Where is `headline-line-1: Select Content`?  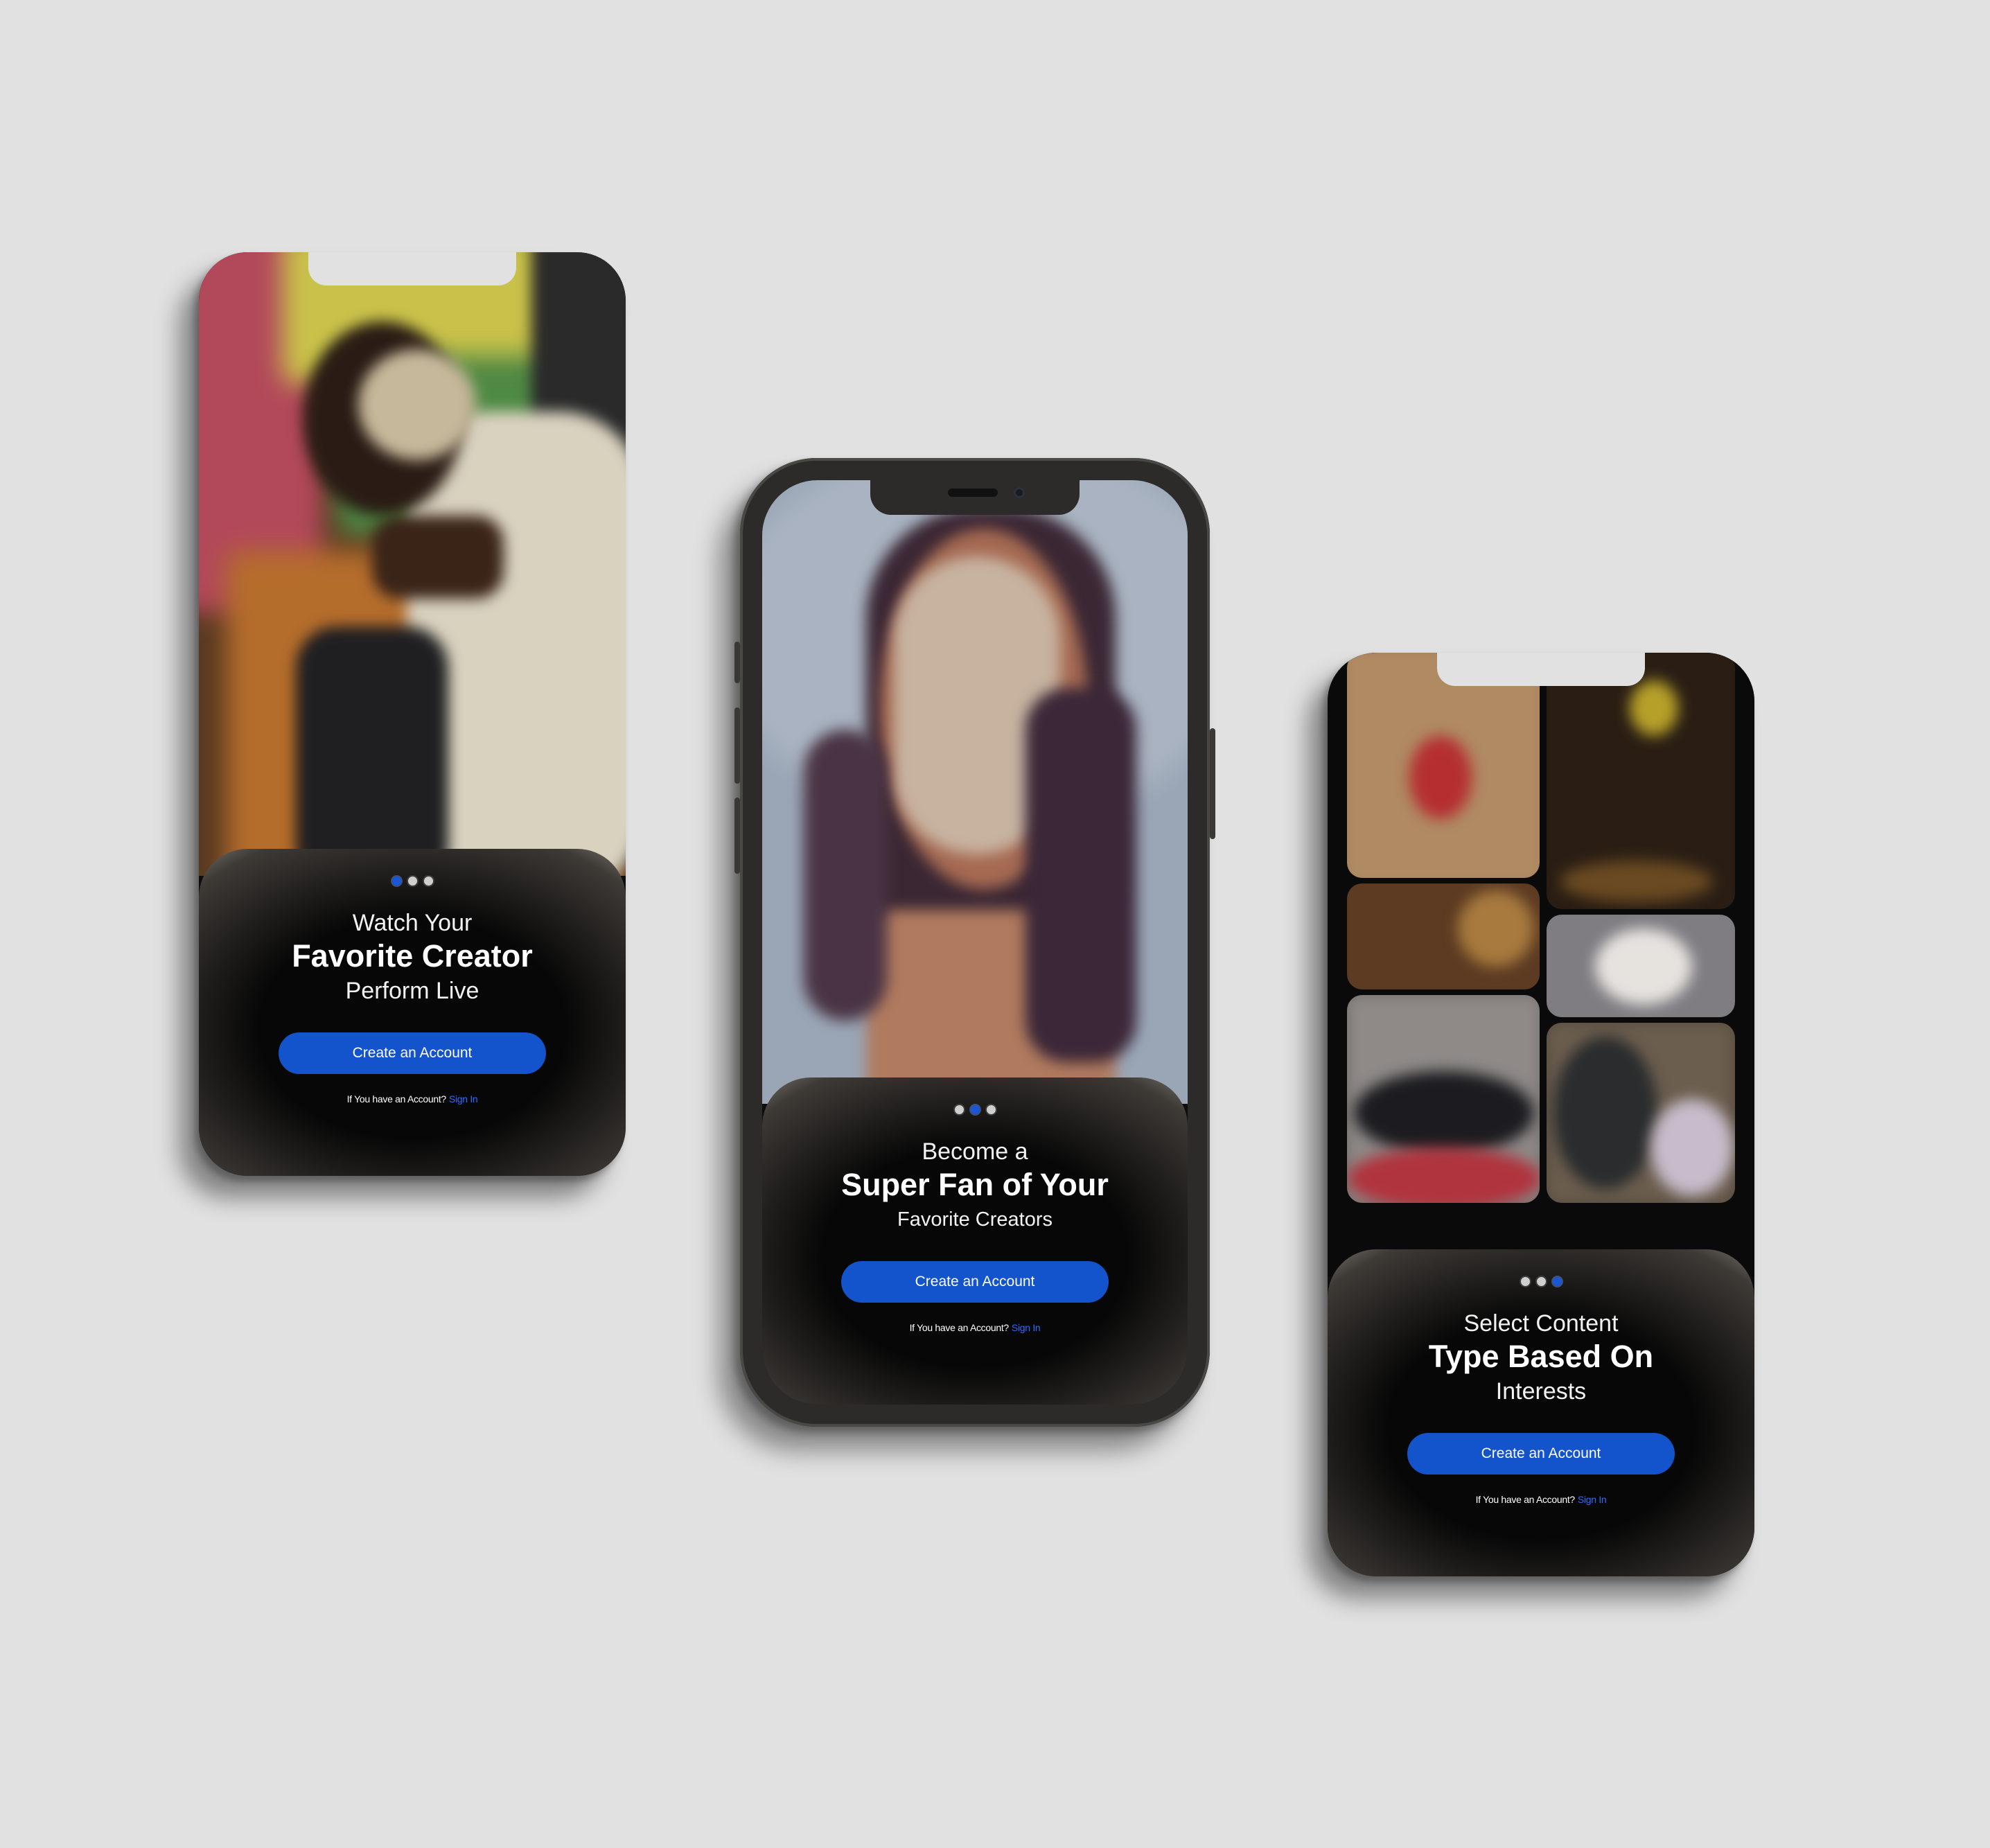
headline-line-1: Select Content is located at coordinates (1541, 1323).